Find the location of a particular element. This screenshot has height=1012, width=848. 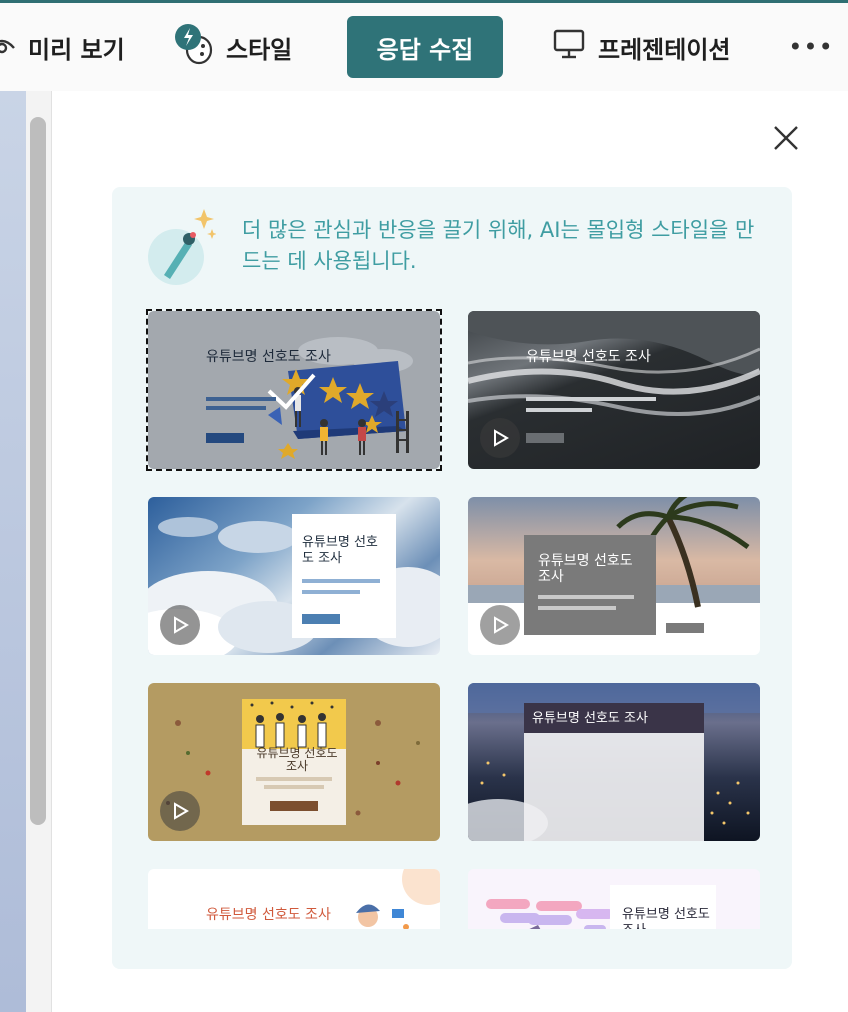

collect-responses-button: 응답 수집 is located at coordinates (425, 47).